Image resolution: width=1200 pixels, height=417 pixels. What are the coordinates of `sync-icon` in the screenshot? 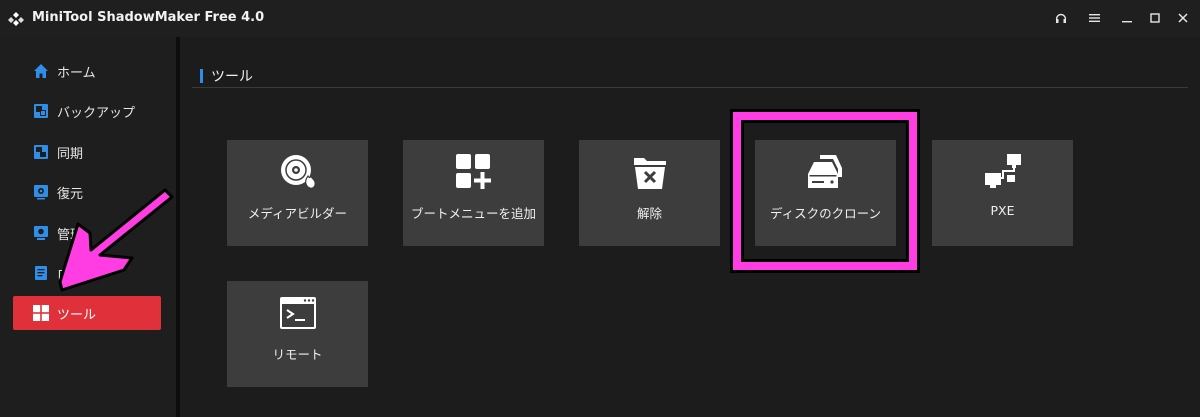 It's located at (41, 152).